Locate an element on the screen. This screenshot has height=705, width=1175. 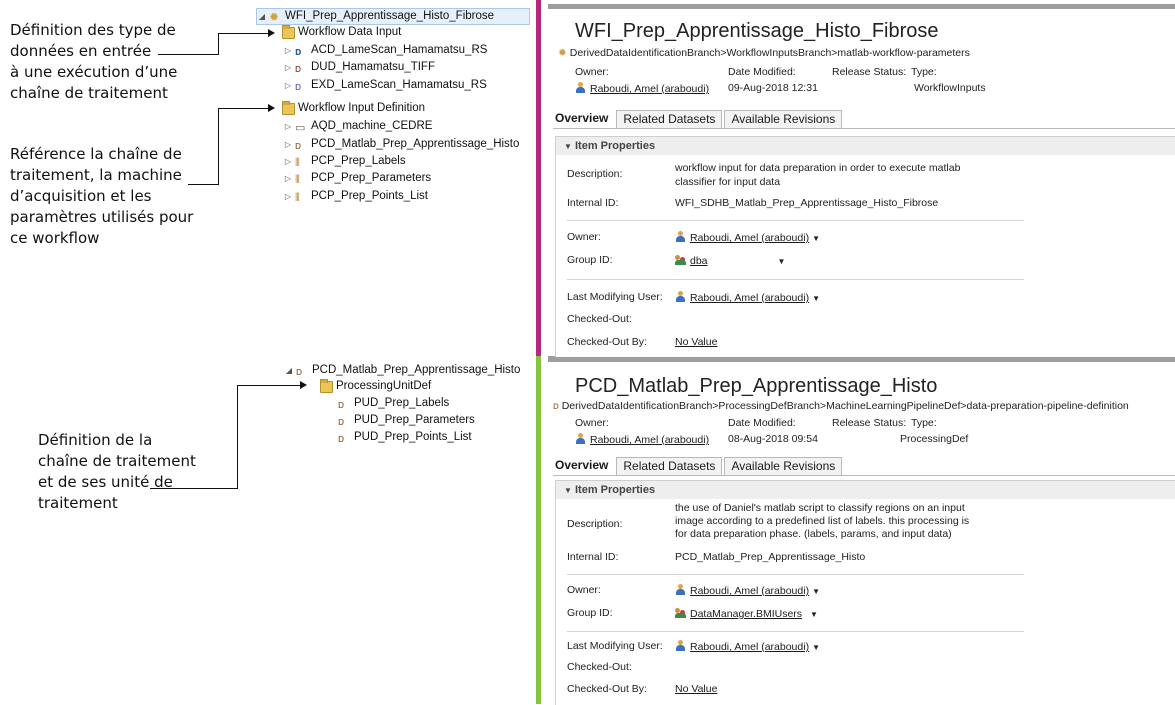
group-id-value: dba ▼ is located at coordinates (730, 260).